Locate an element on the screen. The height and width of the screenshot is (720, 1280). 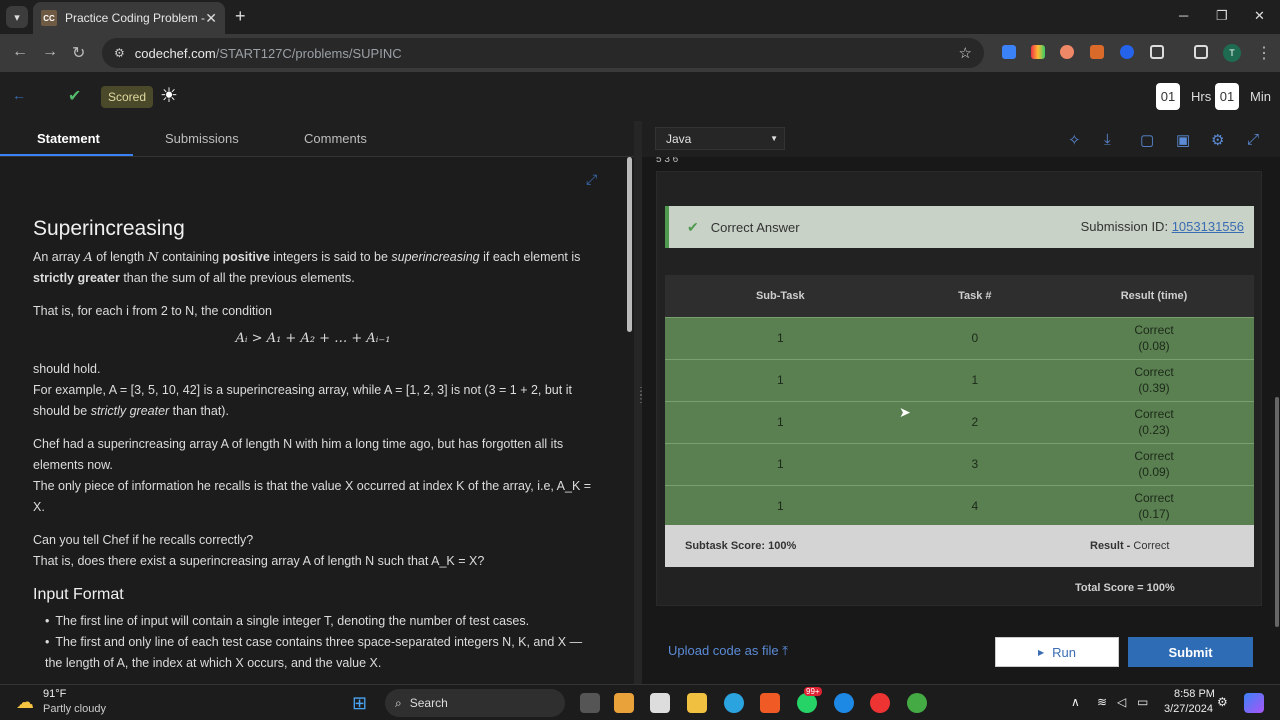
task-cell: 4 is located at coordinates (974, 505).